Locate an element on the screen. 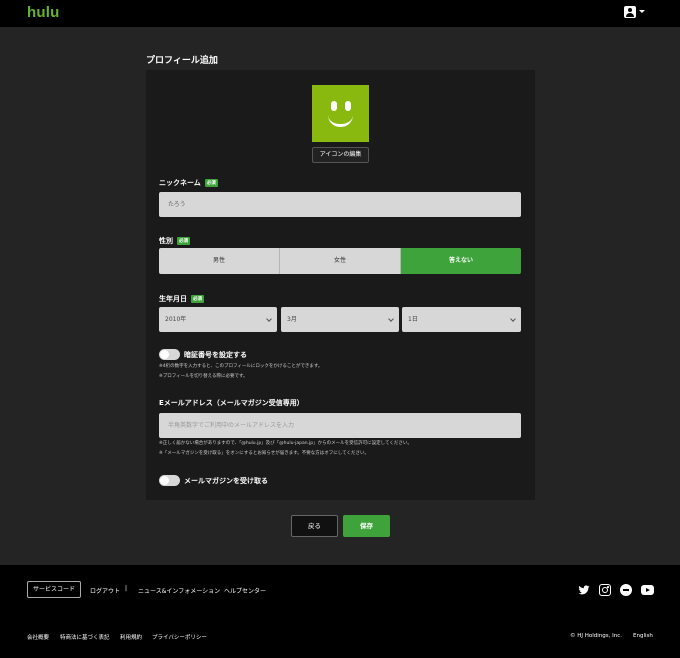 The image size is (680, 658). back-button: 戻る is located at coordinates (314, 526).